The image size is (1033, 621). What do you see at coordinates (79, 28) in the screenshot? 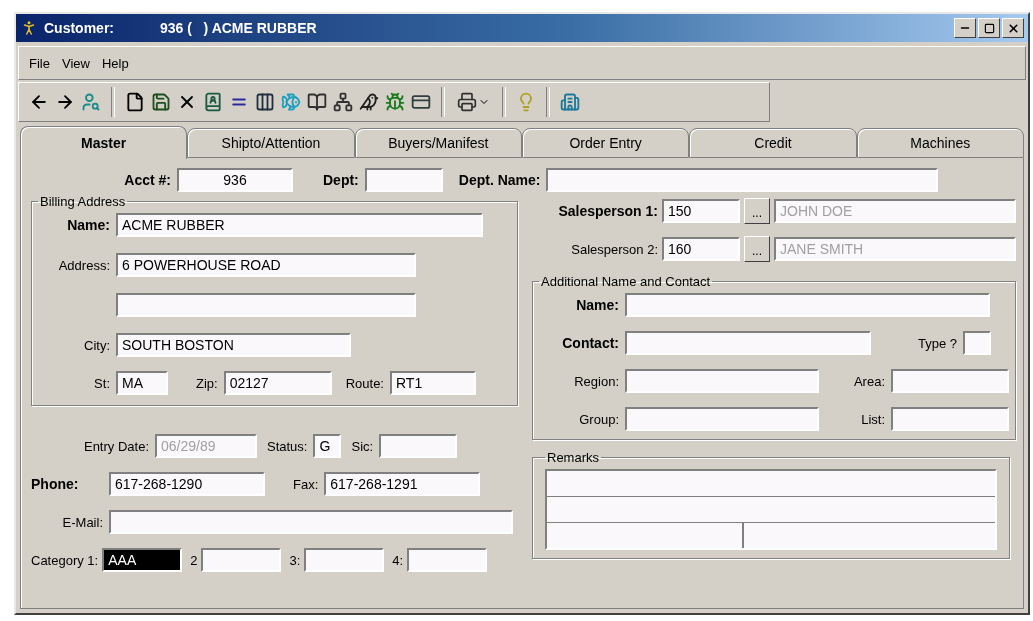
I see `window-title: Customer:` at bounding box center [79, 28].